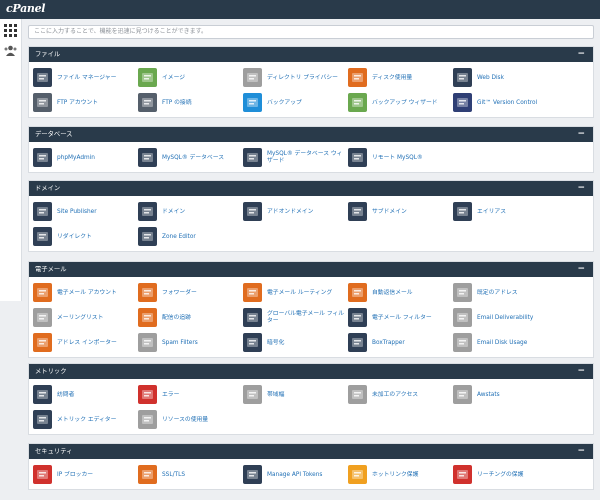 The image size is (600, 500). Describe the element at coordinates (190, 78) in the screenshot. I see `tool-link: イメージ` at that location.